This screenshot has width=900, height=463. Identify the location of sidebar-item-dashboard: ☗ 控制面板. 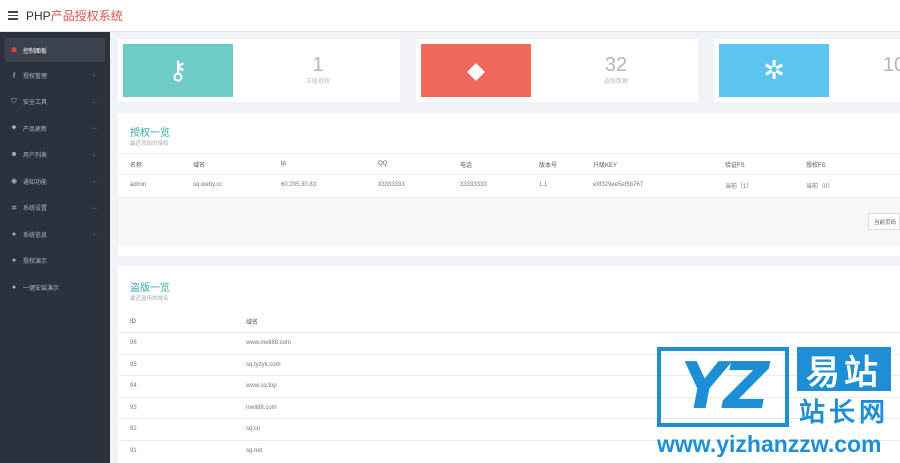
(55, 50).